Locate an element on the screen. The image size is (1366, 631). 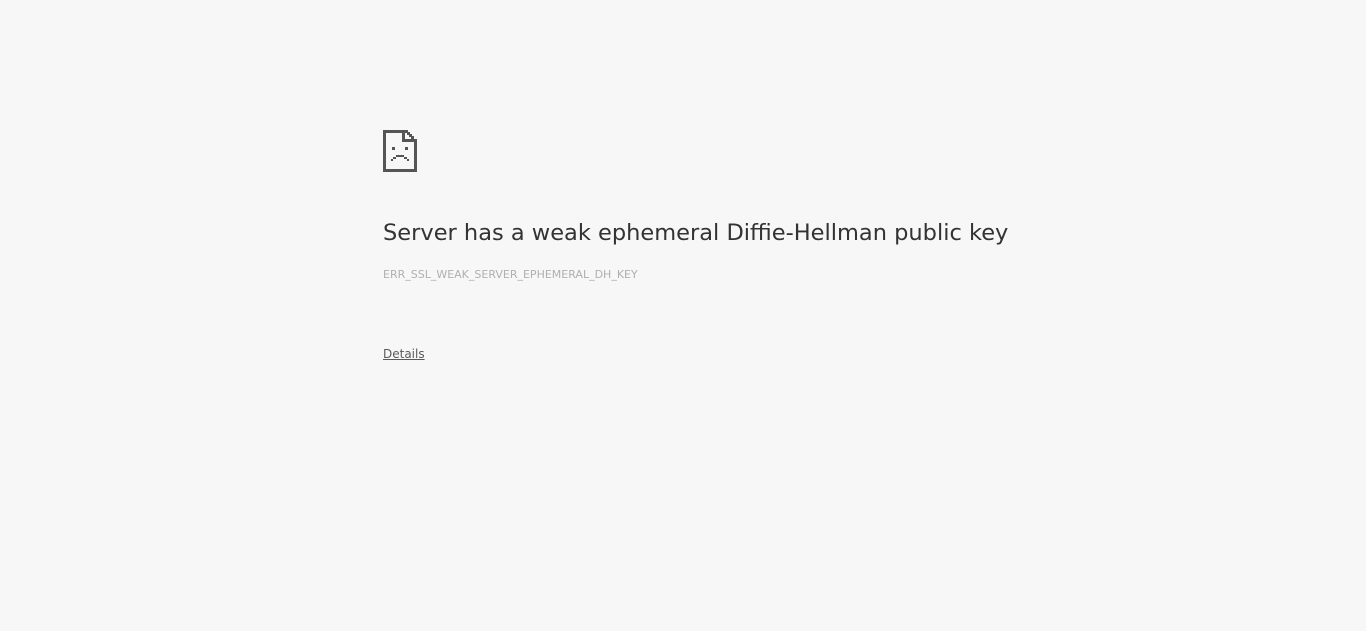
sad-document-icon is located at coordinates (400, 151).